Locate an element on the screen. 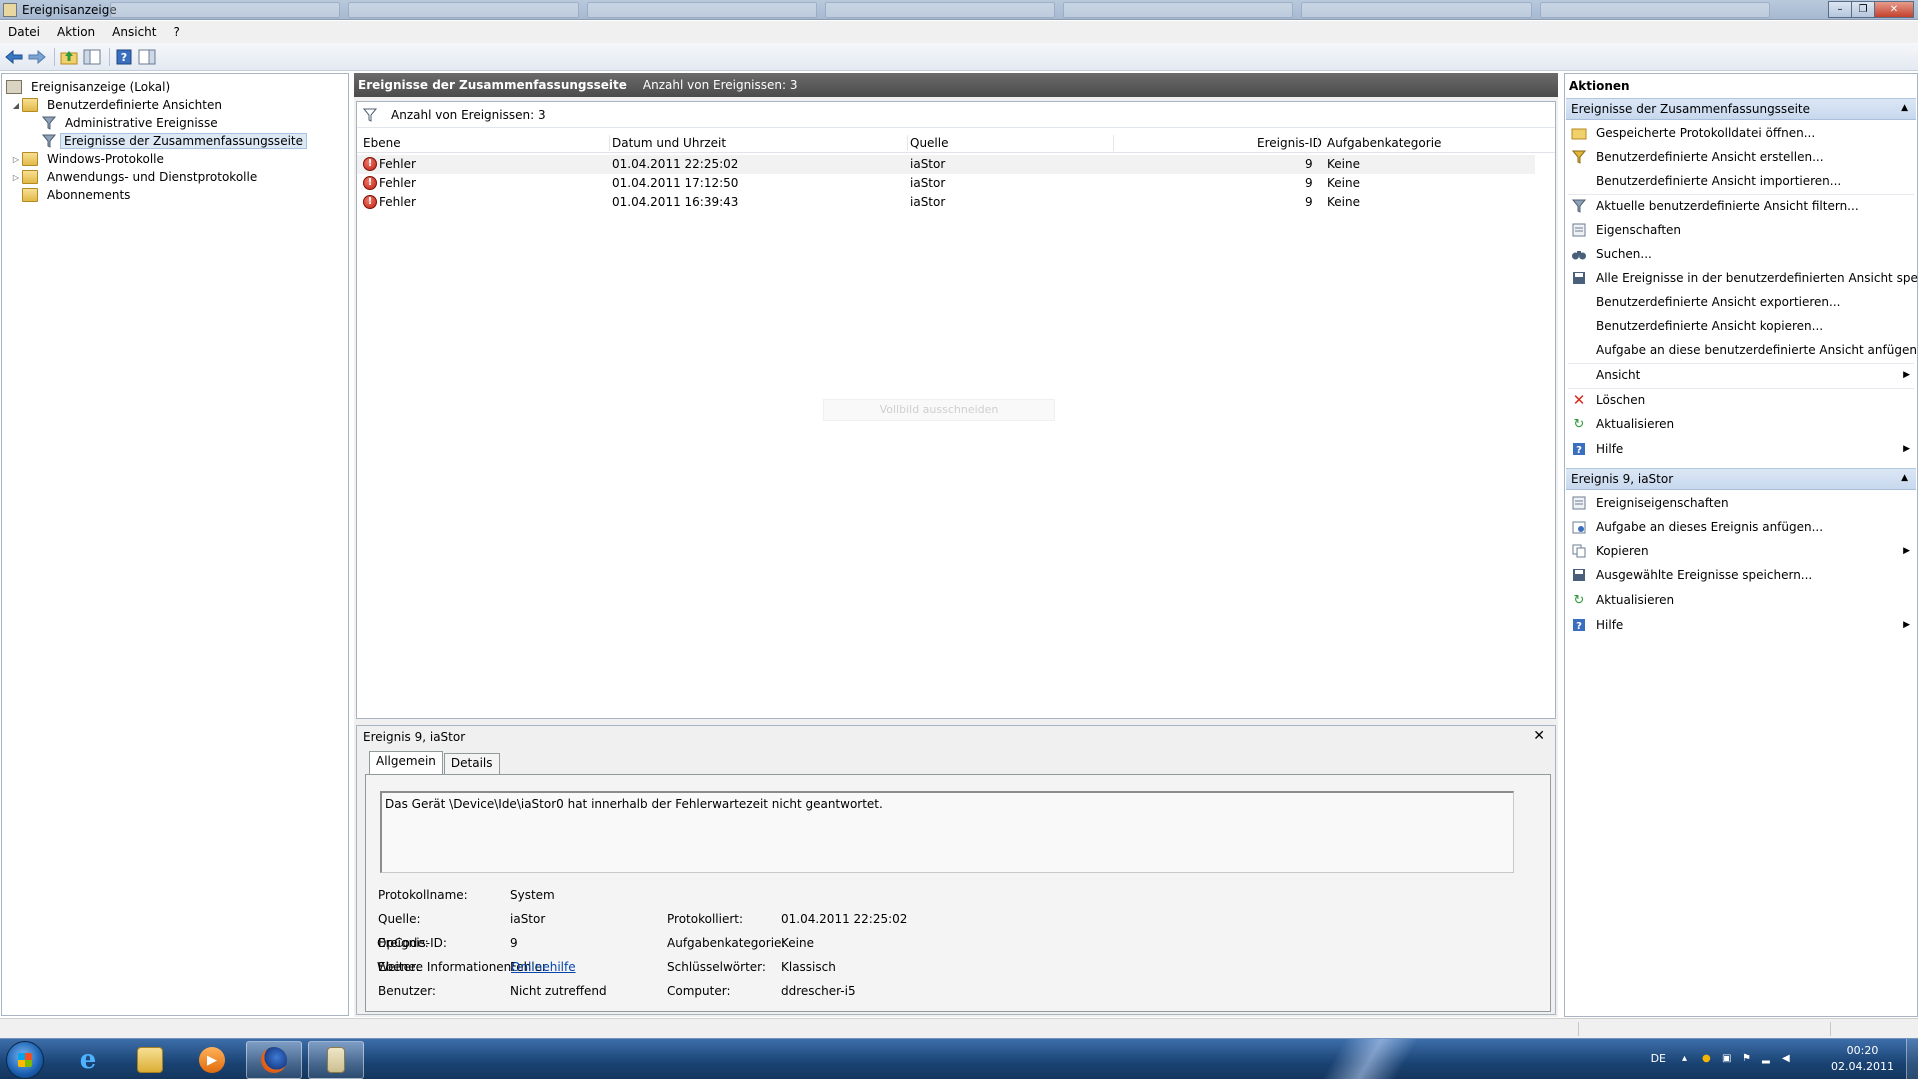 The height and width of the screenshot is (1079, 1918). user-label: Benutzer: is located at coordinates (407, 991).